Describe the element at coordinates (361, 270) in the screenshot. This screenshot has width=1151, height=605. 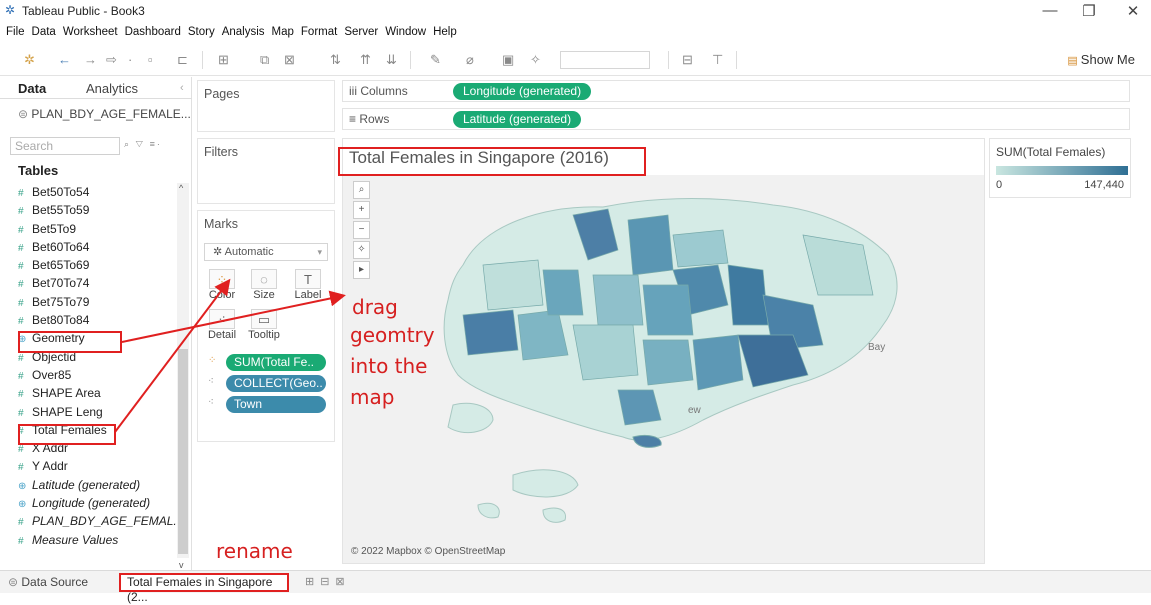
I see `expand-toolbar-icon: ▸` at that location.